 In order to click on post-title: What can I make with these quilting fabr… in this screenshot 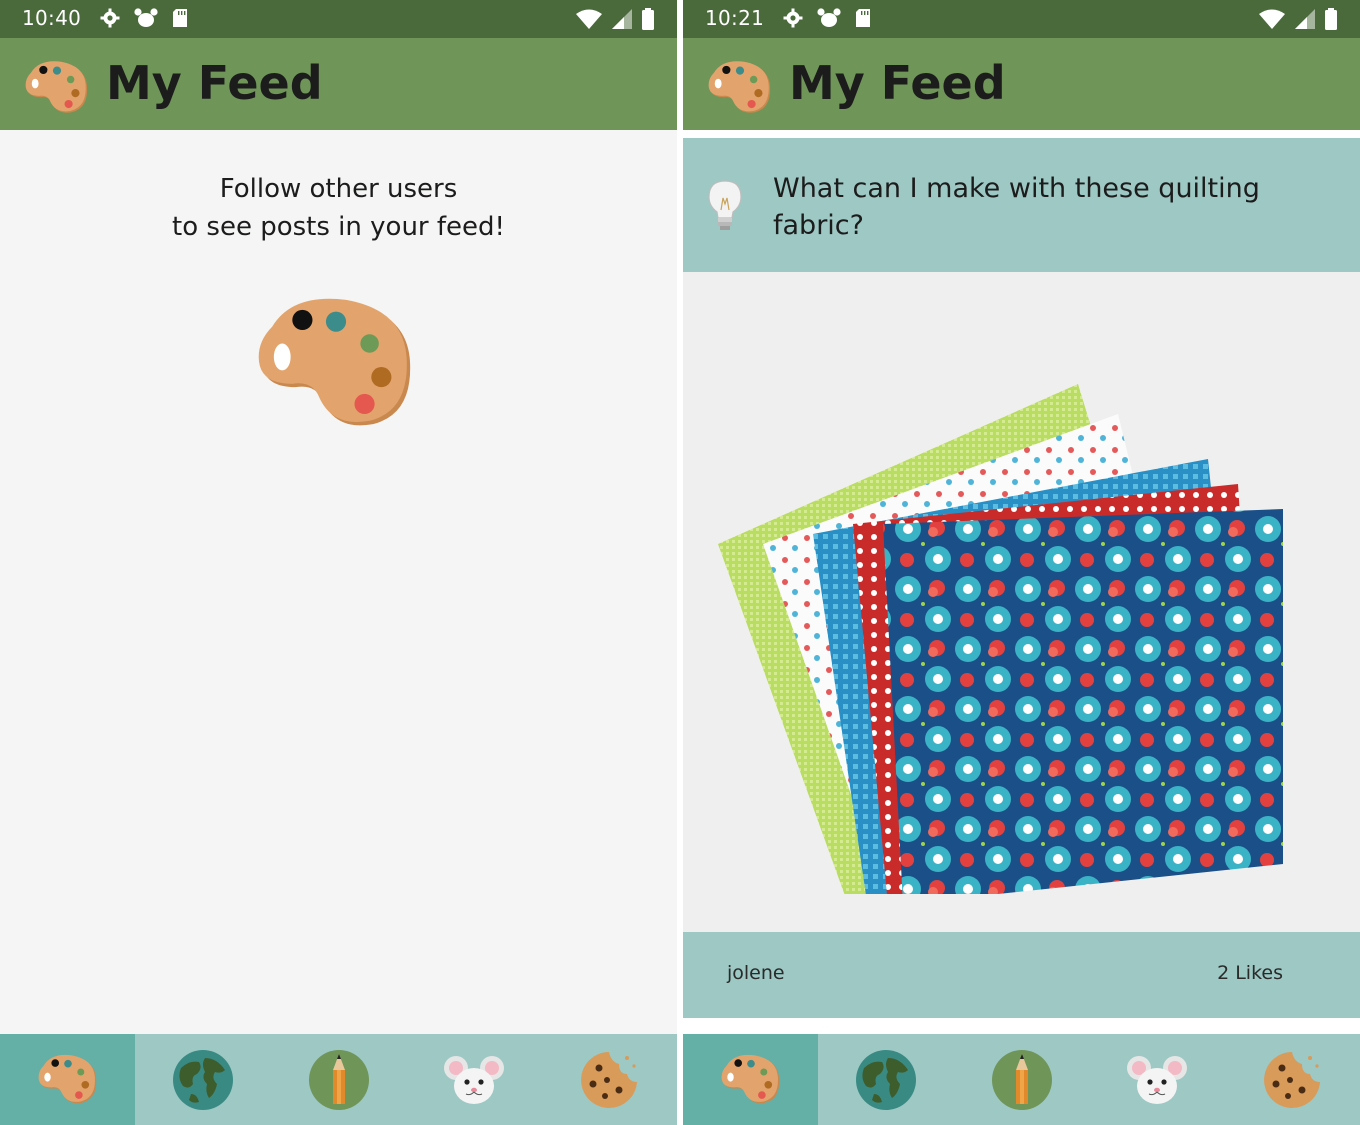, I will do `click(1016, 207)`.